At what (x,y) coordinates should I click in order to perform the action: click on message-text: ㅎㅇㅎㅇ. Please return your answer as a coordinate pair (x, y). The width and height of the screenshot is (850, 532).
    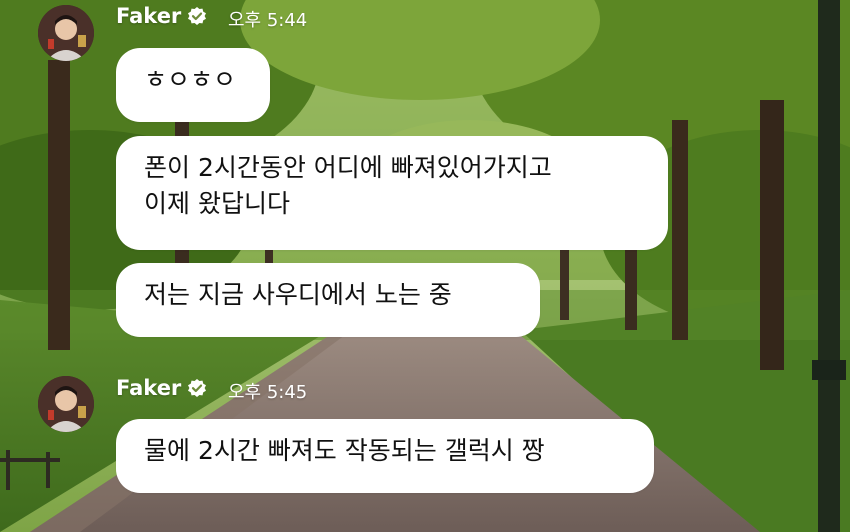
    Looking at the image, I should click on (190, 79).